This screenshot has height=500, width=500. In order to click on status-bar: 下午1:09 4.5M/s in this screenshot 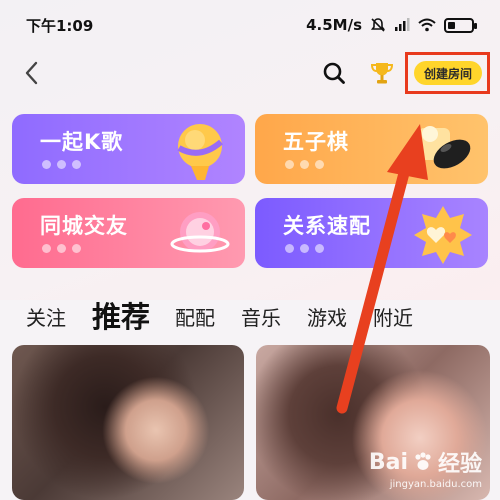, I will do `click(250, 25)`.